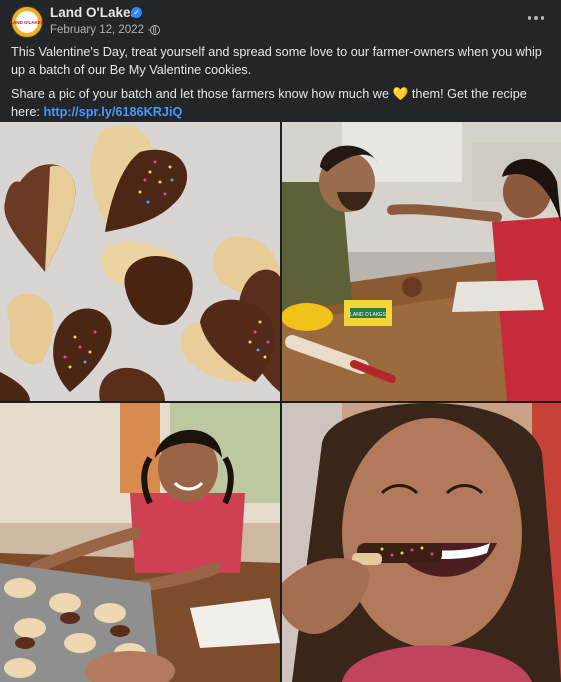  I want to click on baking-sheet, so click(498, 296).